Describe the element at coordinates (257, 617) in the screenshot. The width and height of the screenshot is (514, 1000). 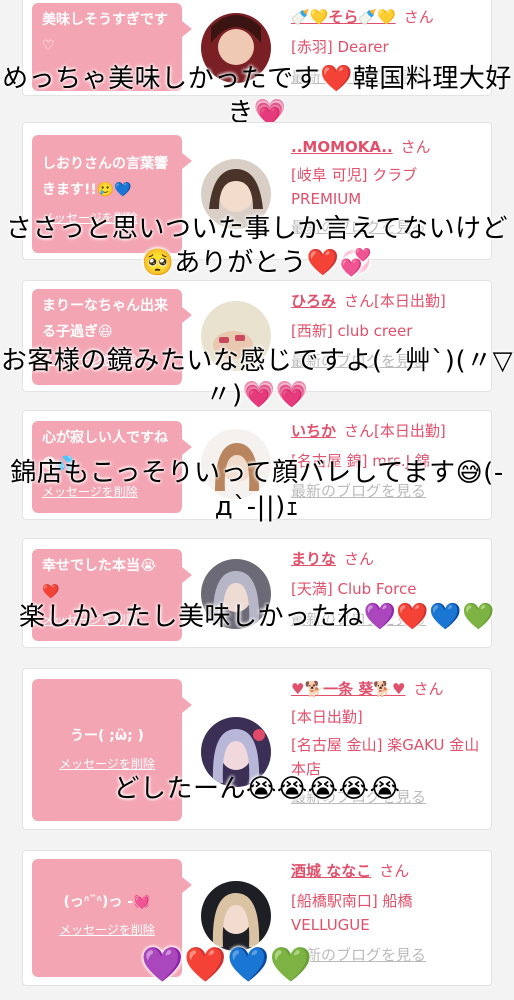
I see `overlay-caption: 楽しかったし美味しかったね💜❤️💙💚` at that location.